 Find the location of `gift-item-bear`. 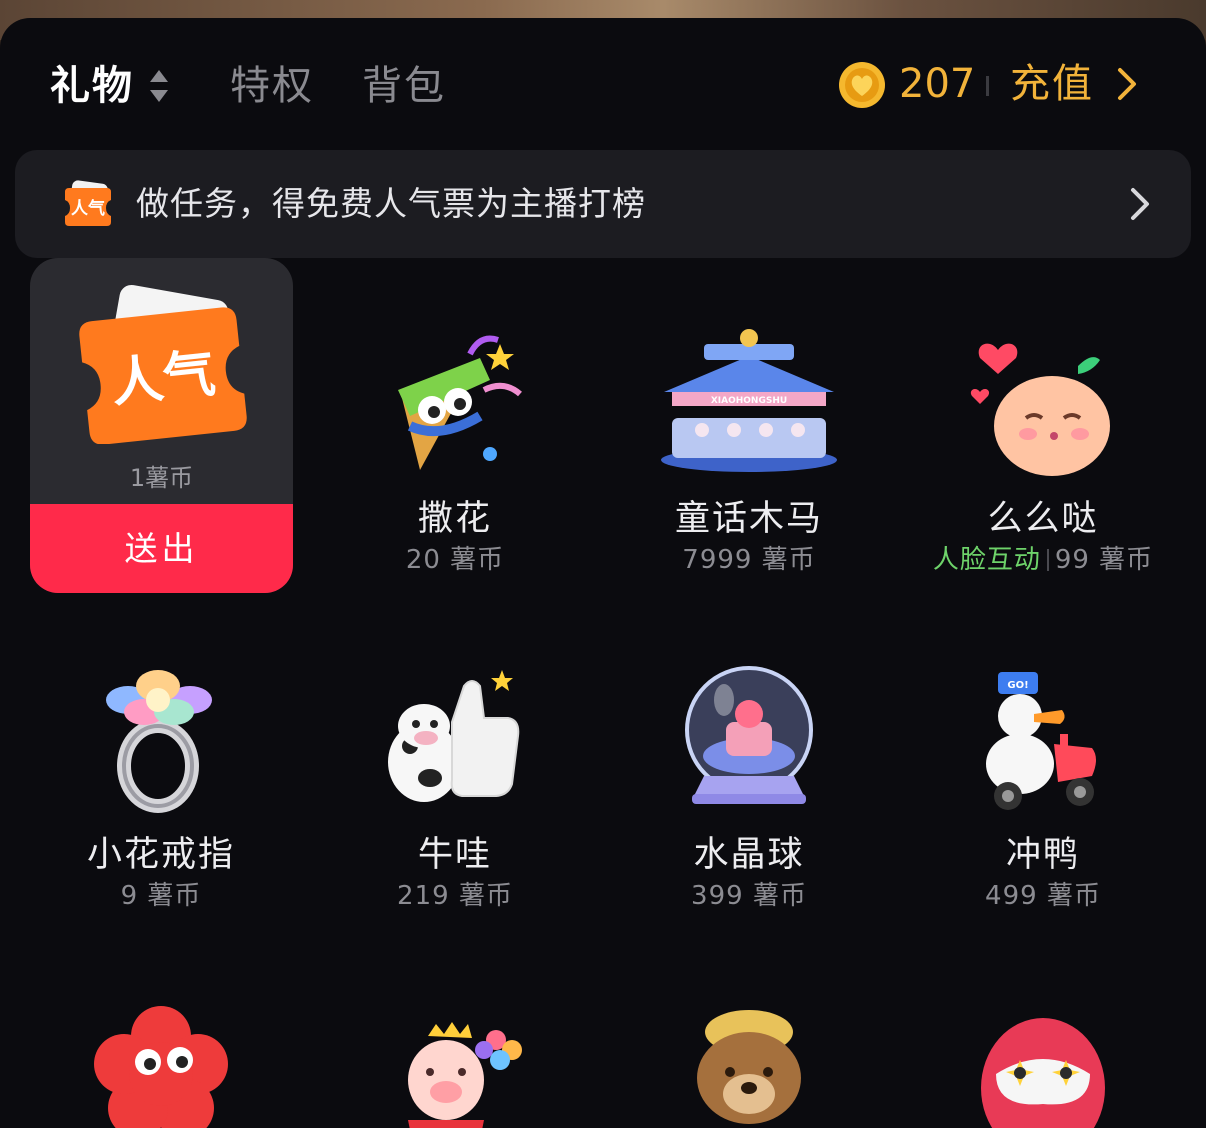

gift-item-bear is located at coordinates (749, 1062).